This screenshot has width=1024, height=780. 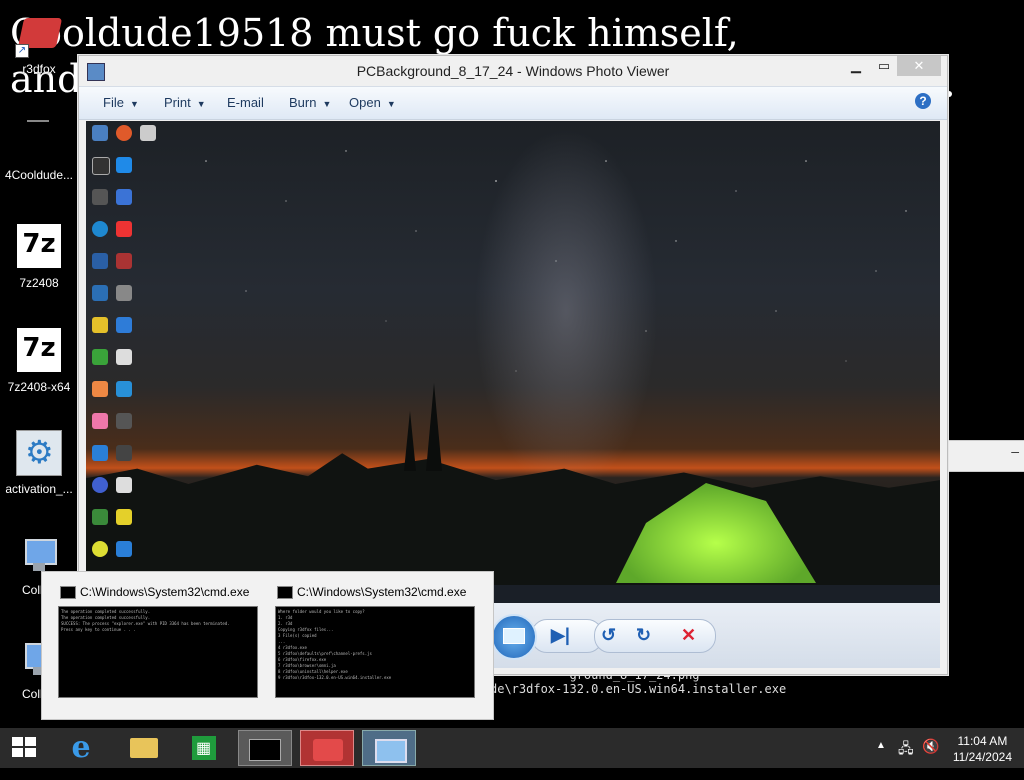 What do you see at coordinates (688, 635) in the screenshot?
I see `delete-icon: ✕` at bounding box center [688, 635].